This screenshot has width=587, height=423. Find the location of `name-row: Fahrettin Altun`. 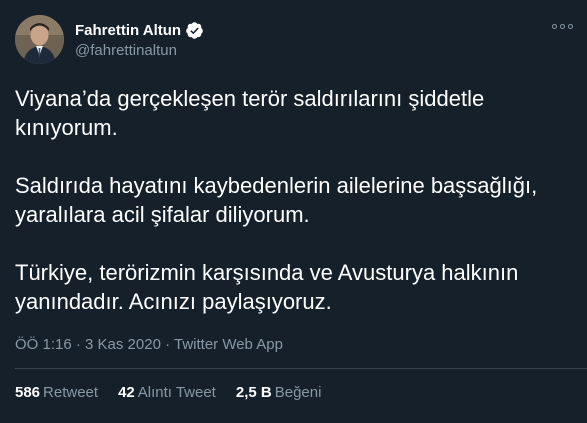

name-row: Fahrettin Altun is located at coordinates (139, 30).